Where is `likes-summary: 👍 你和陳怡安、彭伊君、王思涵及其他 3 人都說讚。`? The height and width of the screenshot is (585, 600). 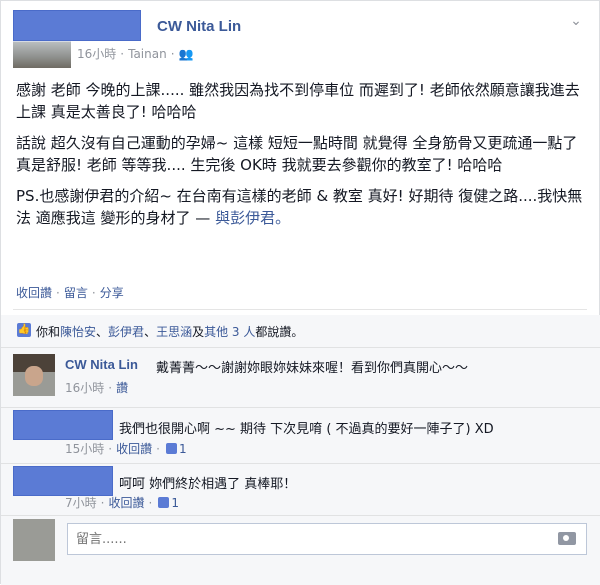 likes-summary: 👍 你和陳怡安、彭伊君、王思涵及其他 3 人都說讚。 is located at coordinates (300, 330).